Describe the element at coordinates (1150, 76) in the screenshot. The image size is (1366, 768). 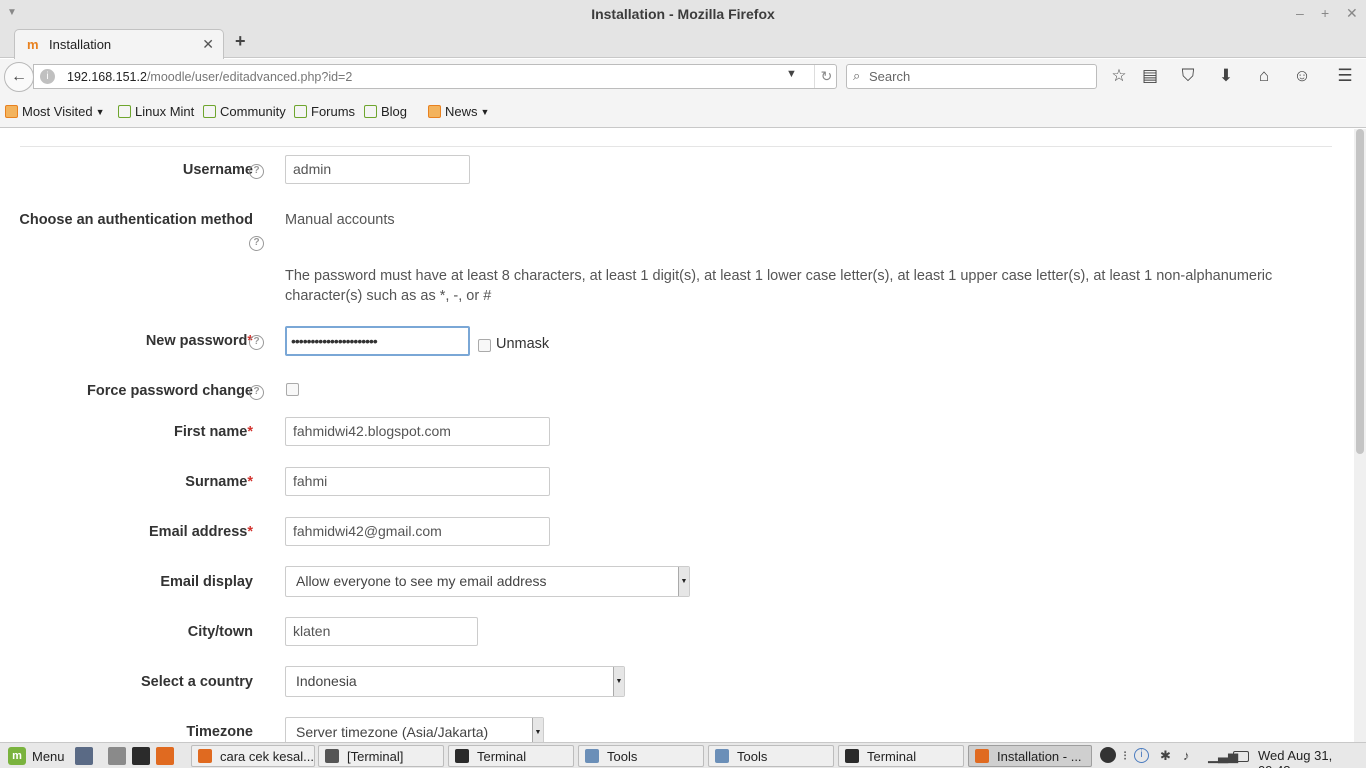
I see `bookmarks-list-icon: ▤` at that location.